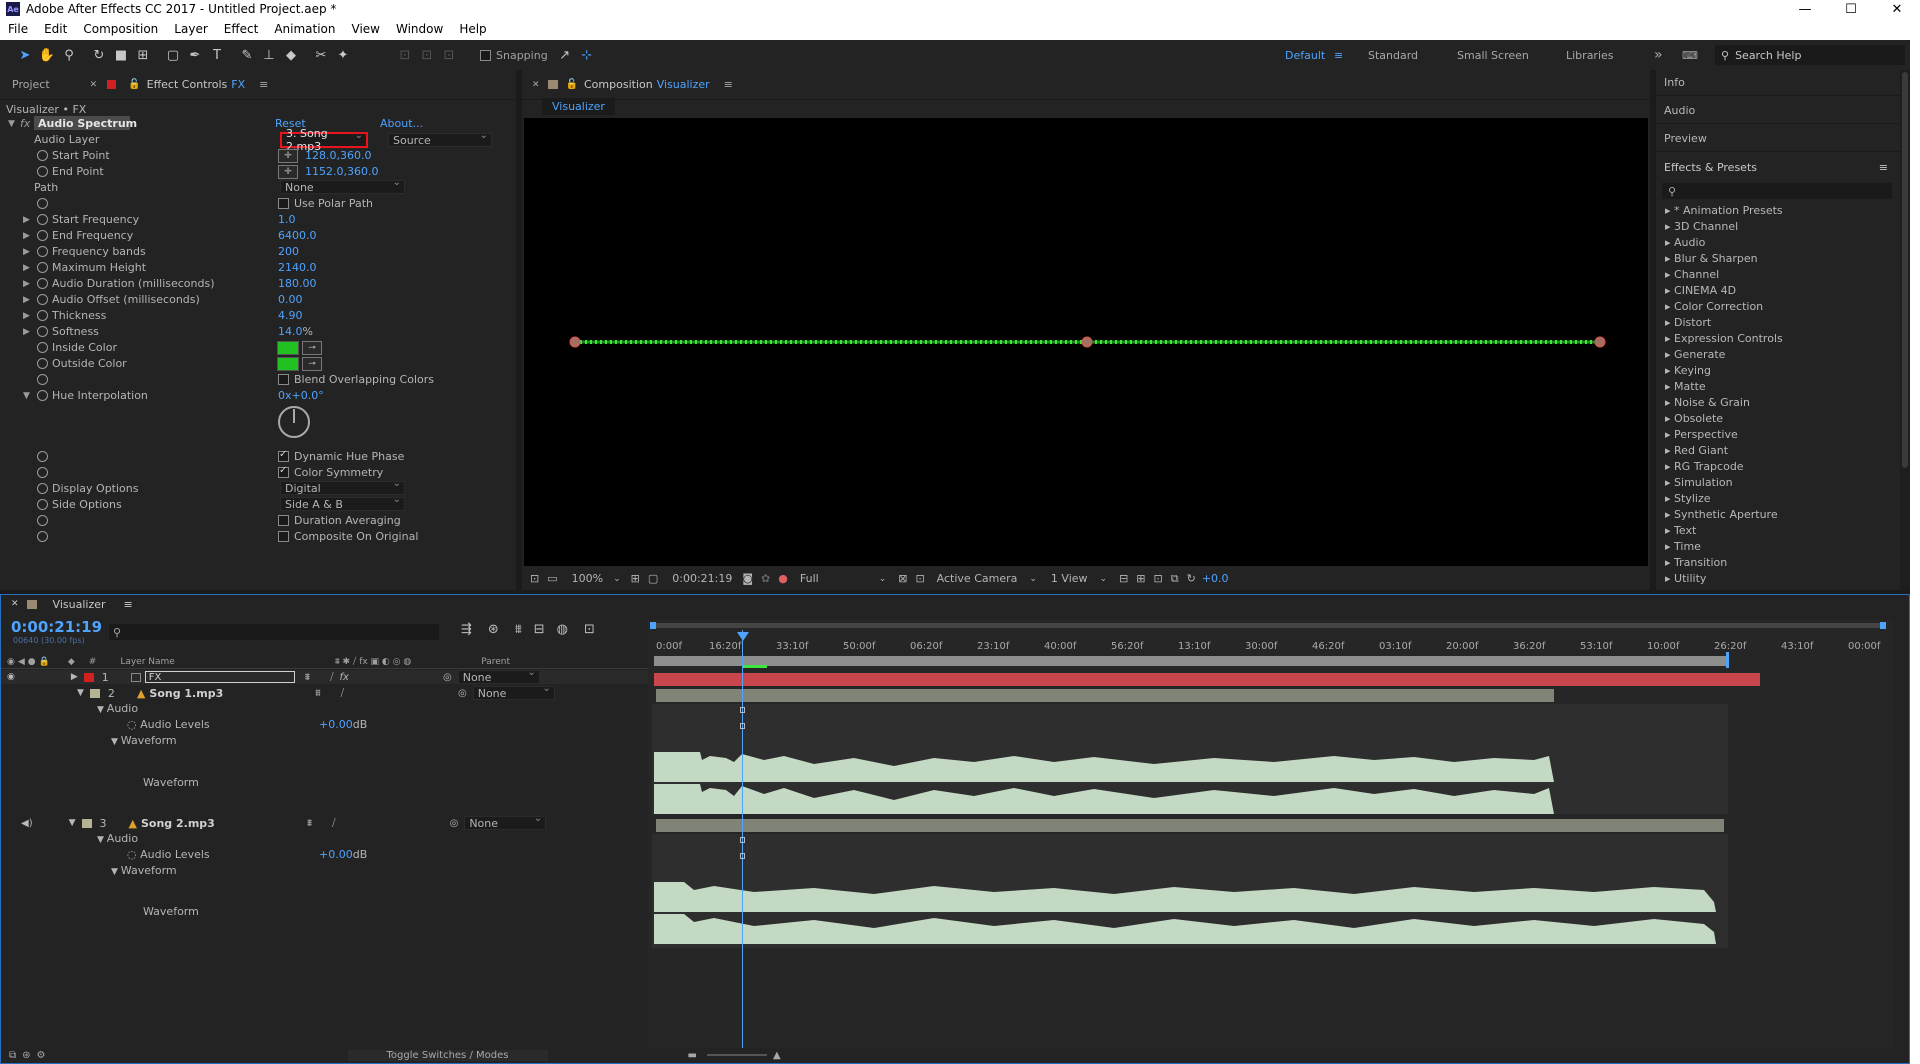 This screenshot has height=1064, width=1920. I want to click on menu-file: File, so click(18, 29).